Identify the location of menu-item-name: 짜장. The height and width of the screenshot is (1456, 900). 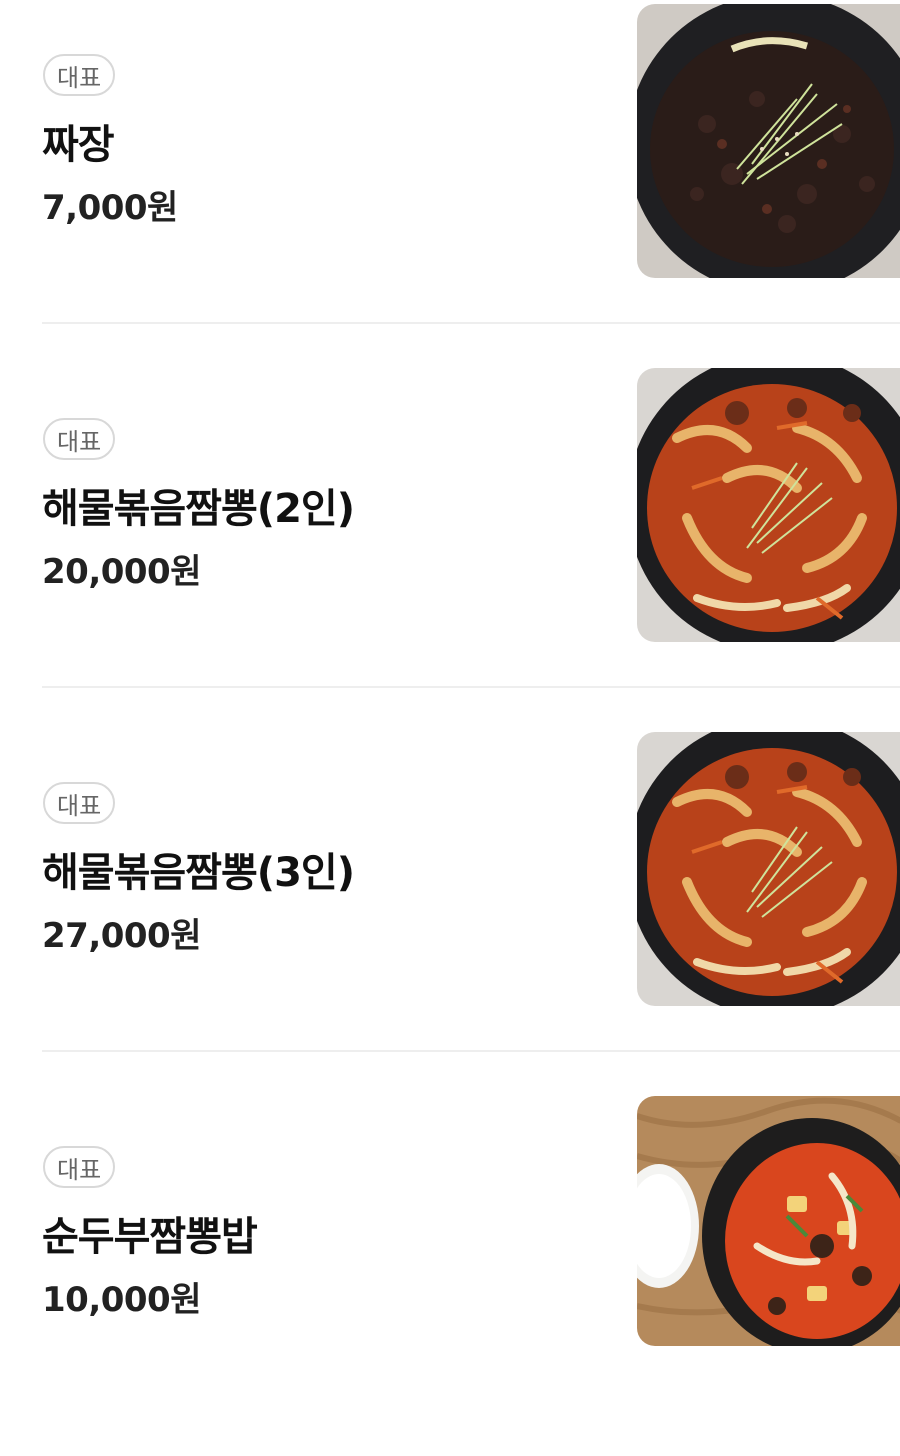
(78, 145).